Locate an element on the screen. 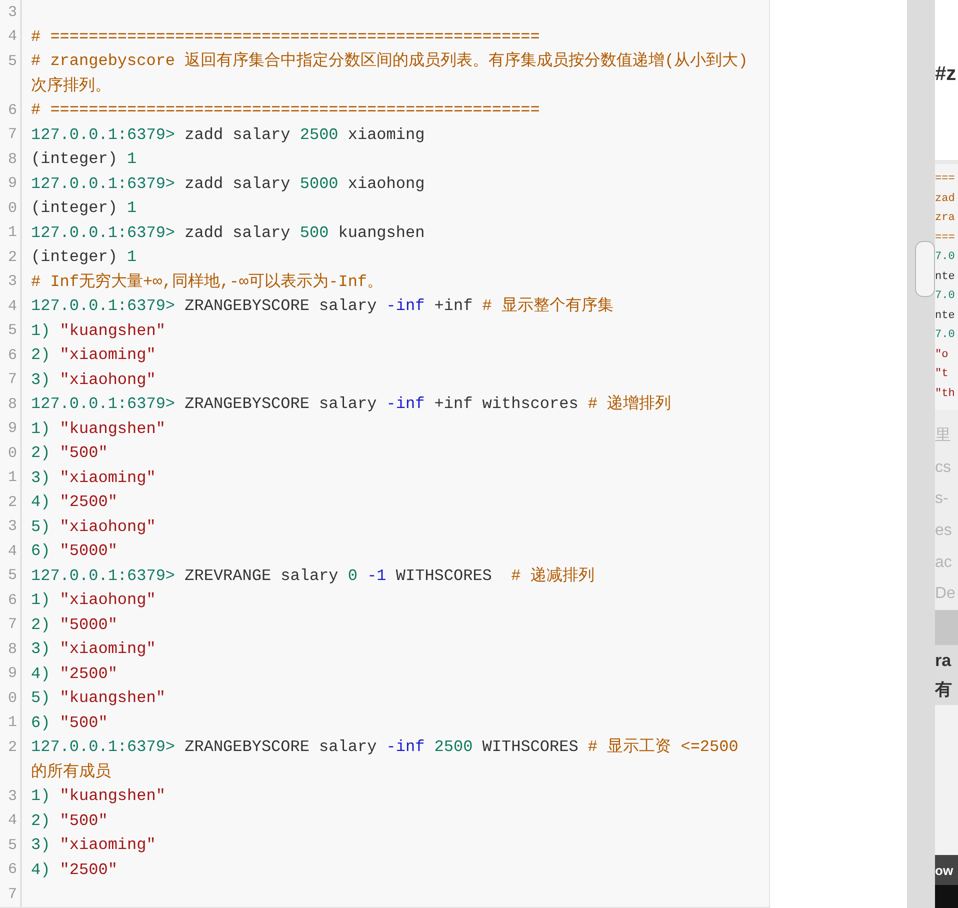 The height and width of the screenshot is (908, 958). divider-band is located at coordinates (946, 627).